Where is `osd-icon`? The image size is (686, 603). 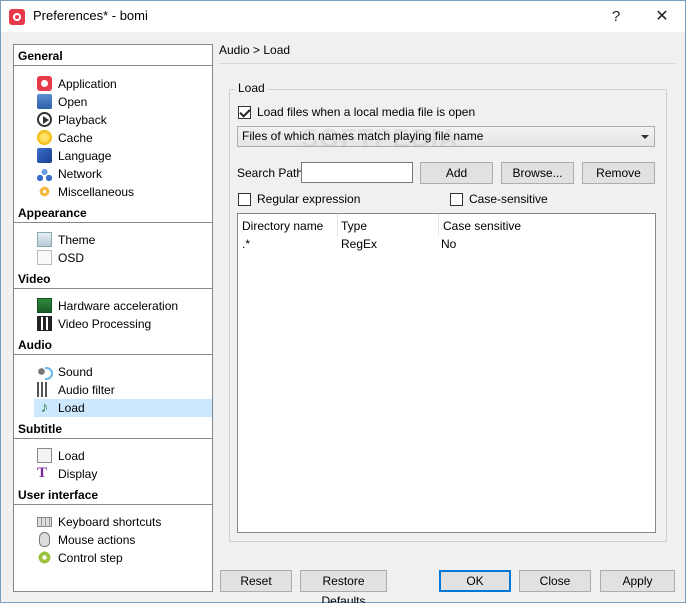 osd-icon is located at coordinates (44, 257).